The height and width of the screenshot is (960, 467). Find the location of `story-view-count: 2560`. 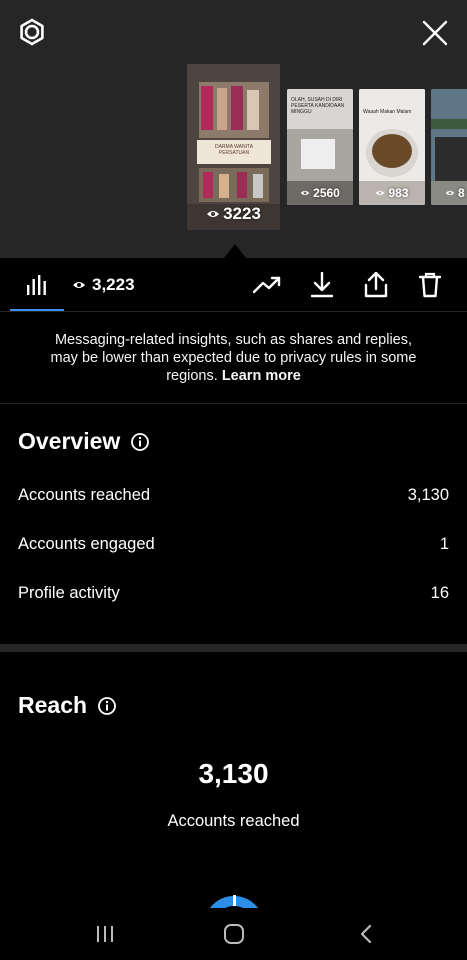

story-view-count: 2560 is located at coordinates (320, 193).